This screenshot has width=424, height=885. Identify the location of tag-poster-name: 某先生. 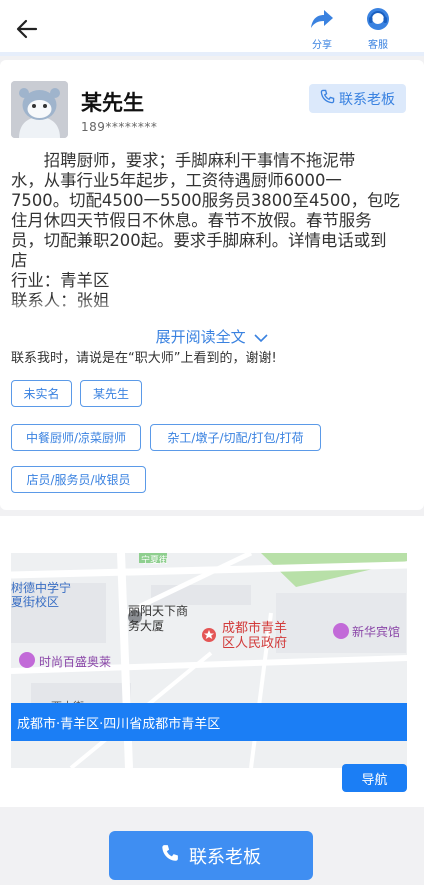
(111, 393).